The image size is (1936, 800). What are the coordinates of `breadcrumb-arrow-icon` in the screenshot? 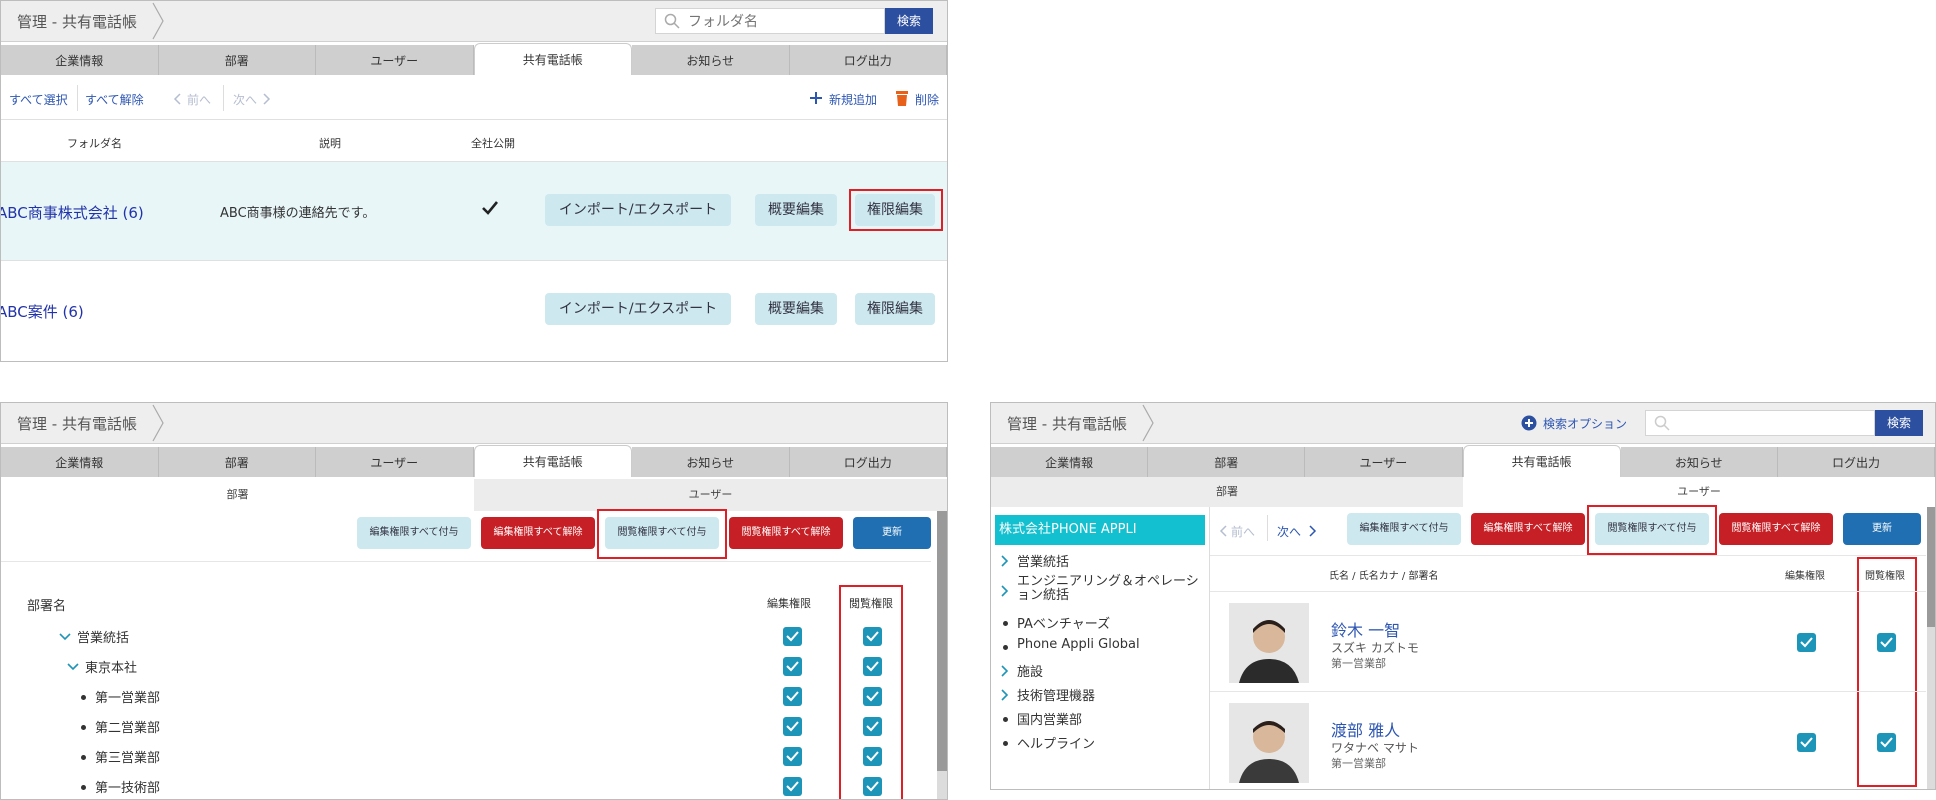 It's located at (158, 423).